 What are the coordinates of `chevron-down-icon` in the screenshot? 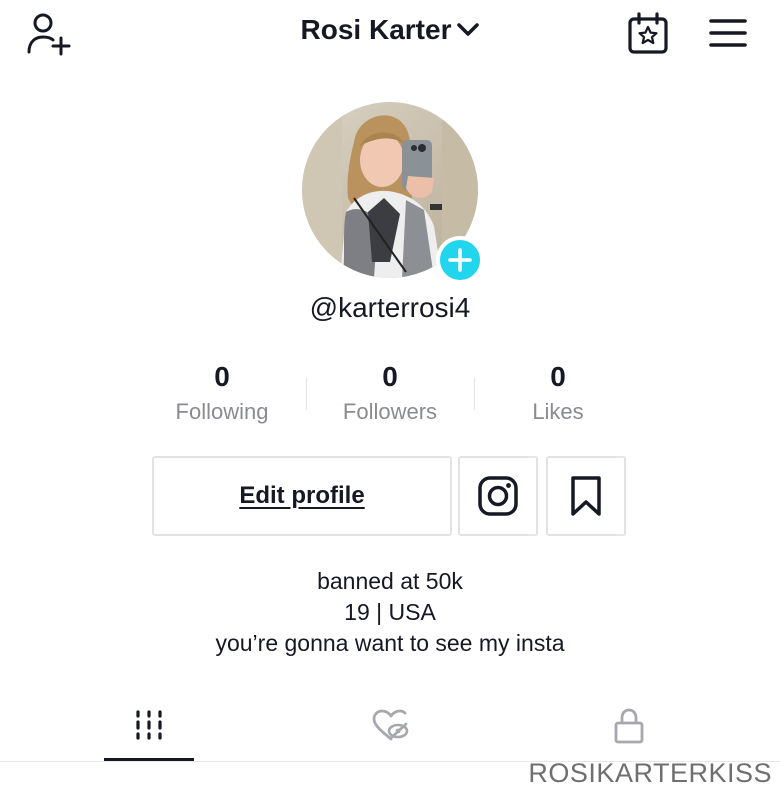 It's located at (468, 29).